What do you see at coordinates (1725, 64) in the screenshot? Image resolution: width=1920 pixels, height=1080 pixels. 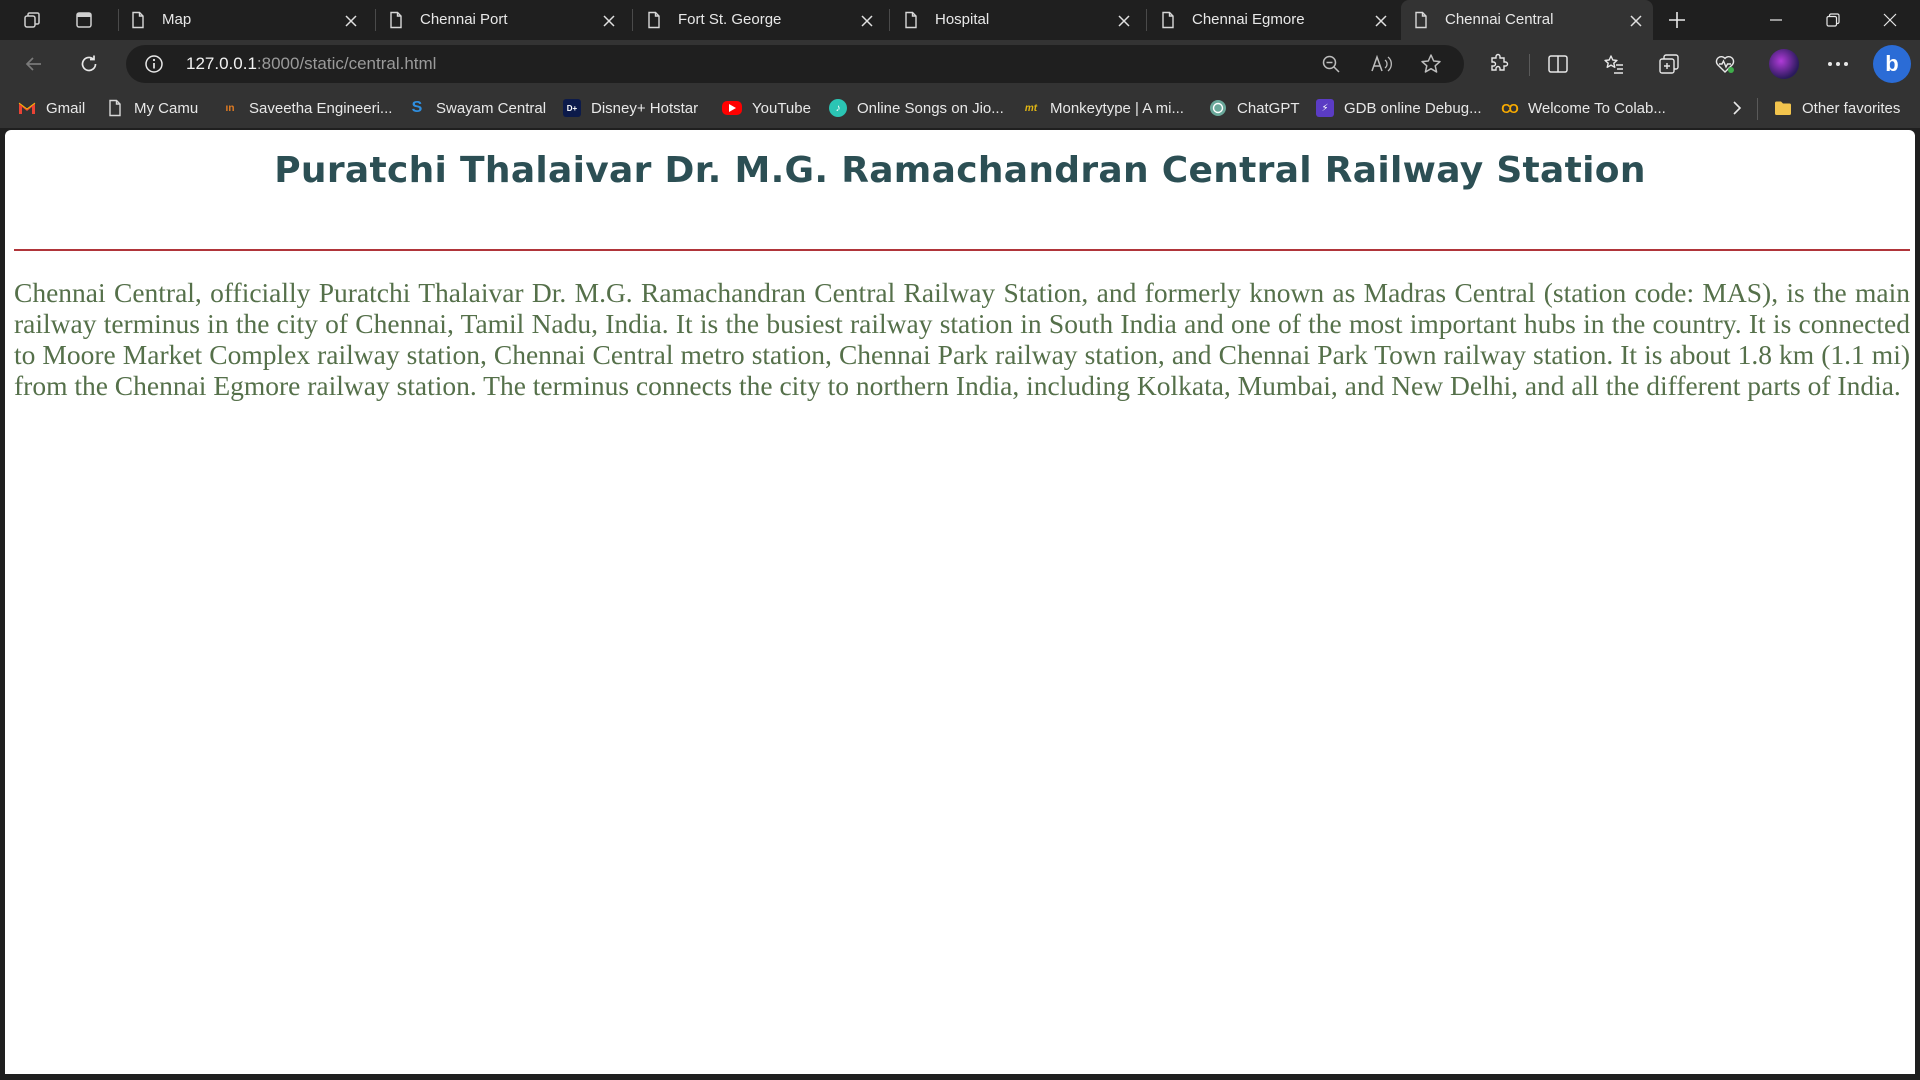 I see `browser-essentials-icon` at bounding box center [1725, 64].